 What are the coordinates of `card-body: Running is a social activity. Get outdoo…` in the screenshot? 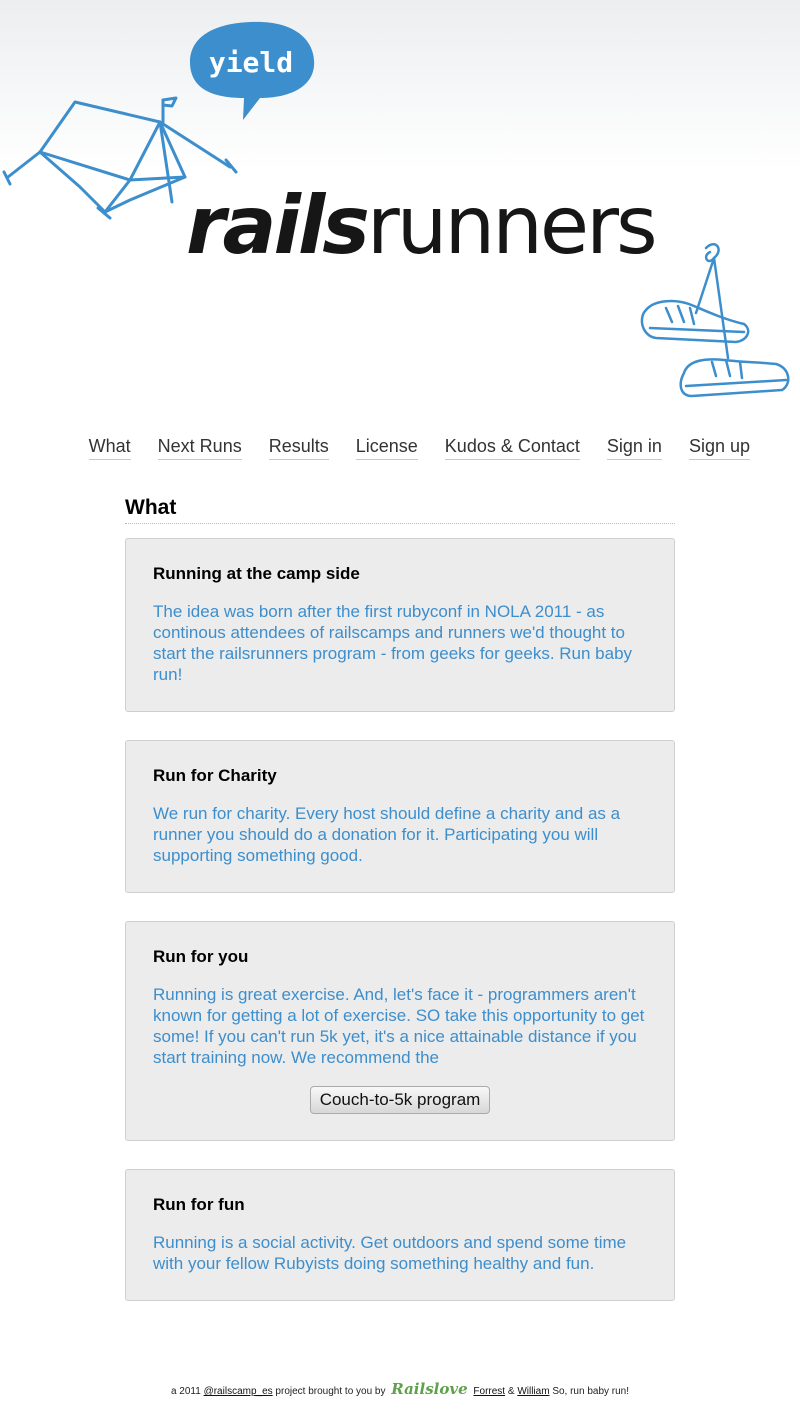 It's located at (390, 1253).